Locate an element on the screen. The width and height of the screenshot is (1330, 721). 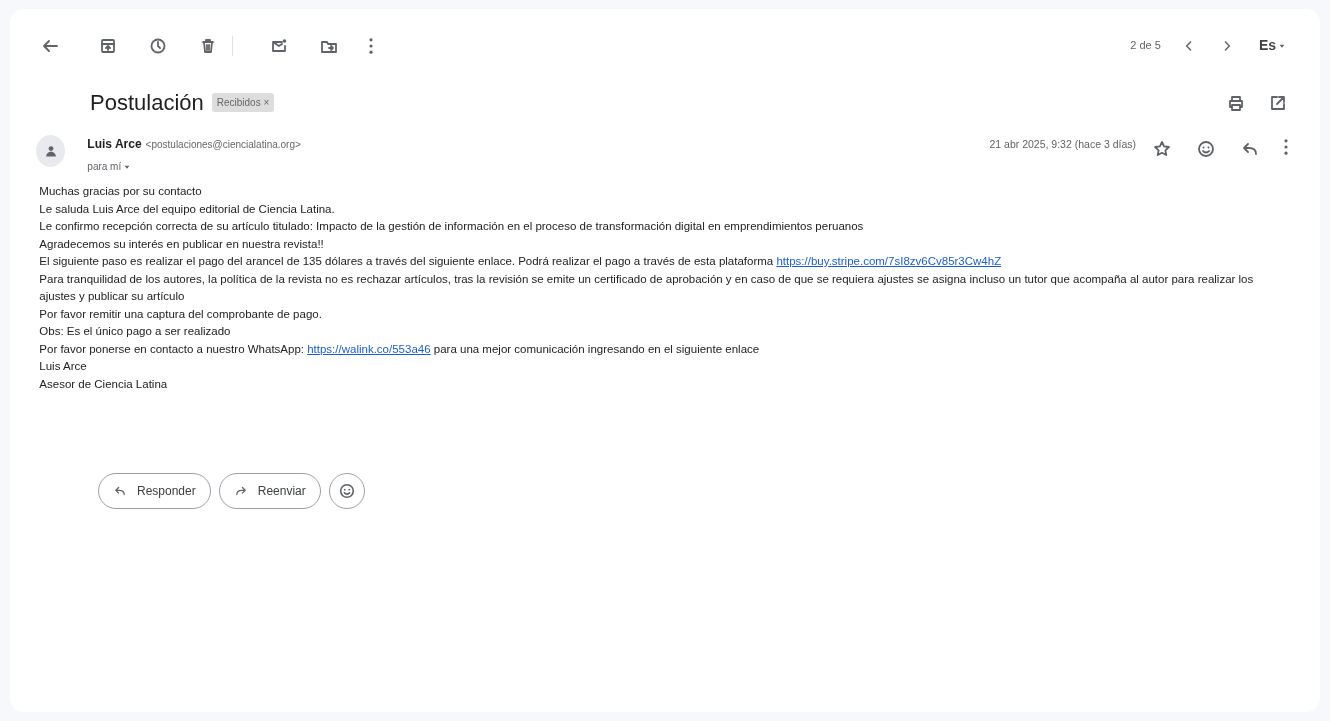
link: https://buy.stripe.com/7sI8zv6Cv85r3Cw4hZ is located at coordinates (889, 261).